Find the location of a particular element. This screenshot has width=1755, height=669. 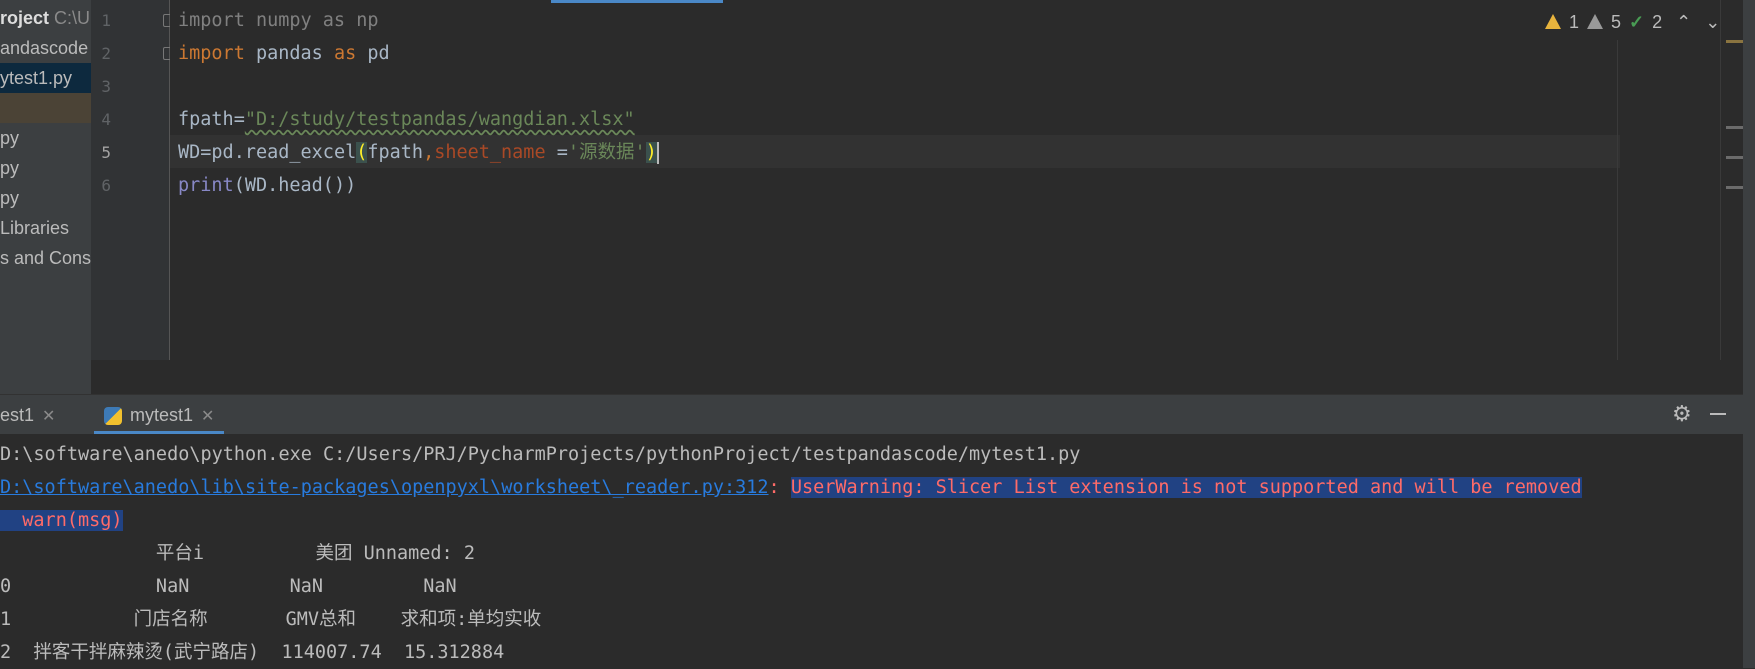

run-tab-active: mytest1 ✕ is located at coordinates (159, 415).